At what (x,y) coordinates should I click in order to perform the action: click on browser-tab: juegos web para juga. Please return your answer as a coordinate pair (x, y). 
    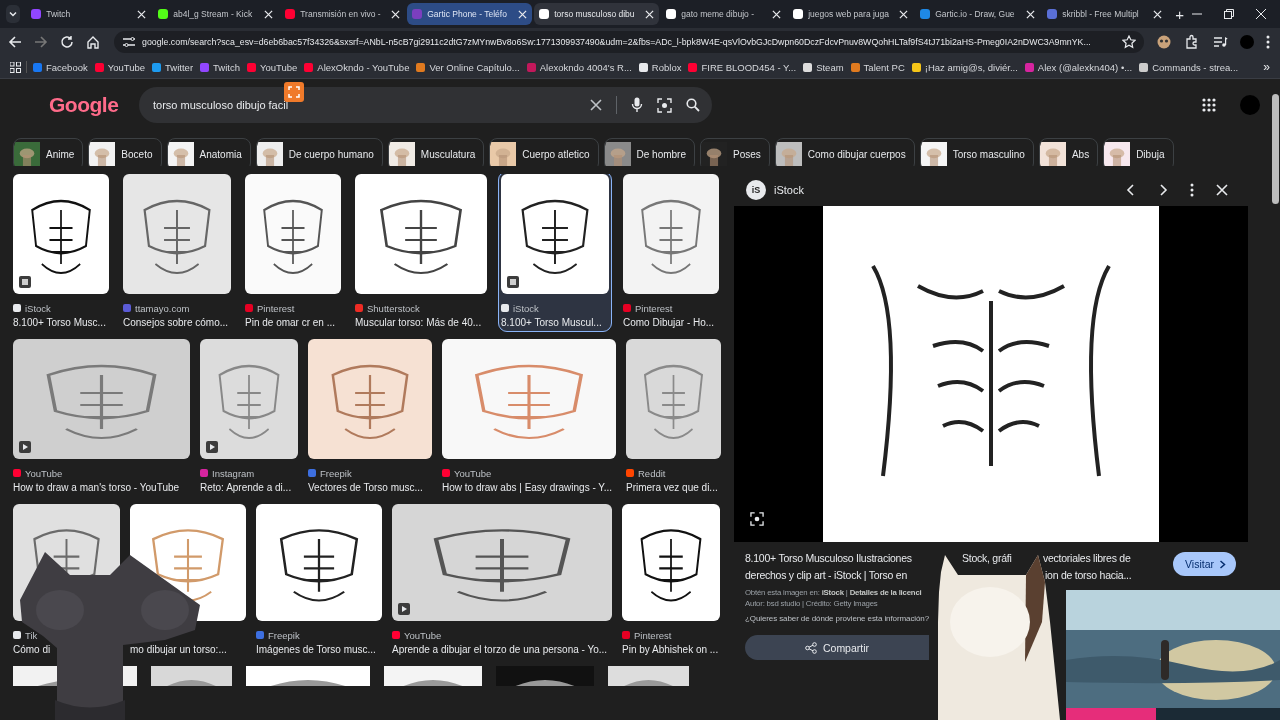
    Looking at the image, I should click on (851, 14).